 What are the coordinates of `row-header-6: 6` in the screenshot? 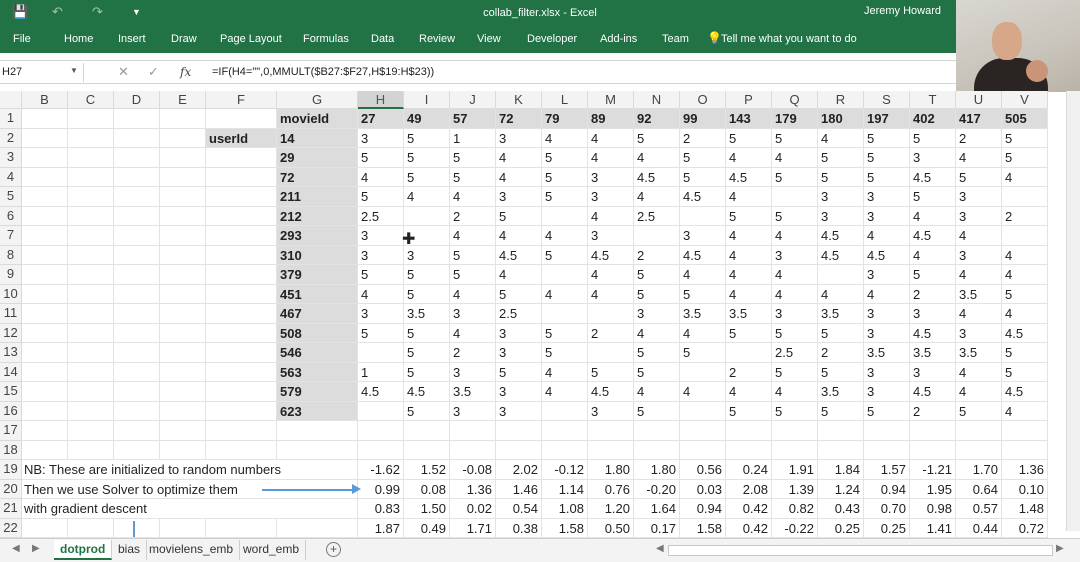 It's located at (11, 216).